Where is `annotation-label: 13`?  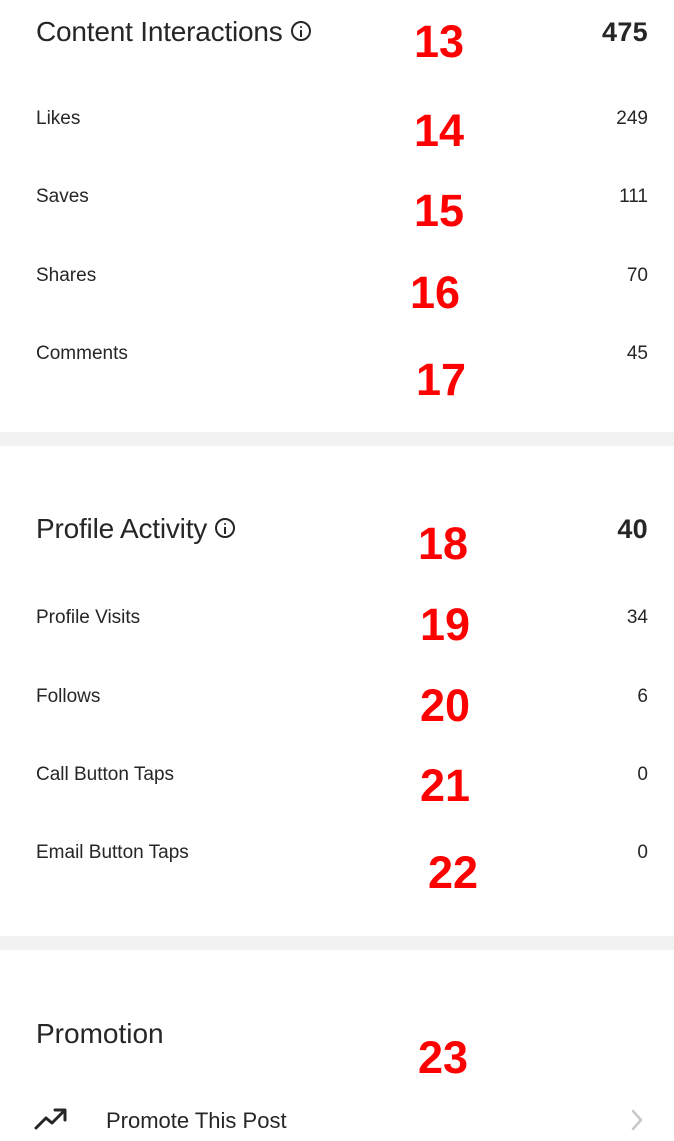 annotation-label: 13 is located at coordinates (439, 41).